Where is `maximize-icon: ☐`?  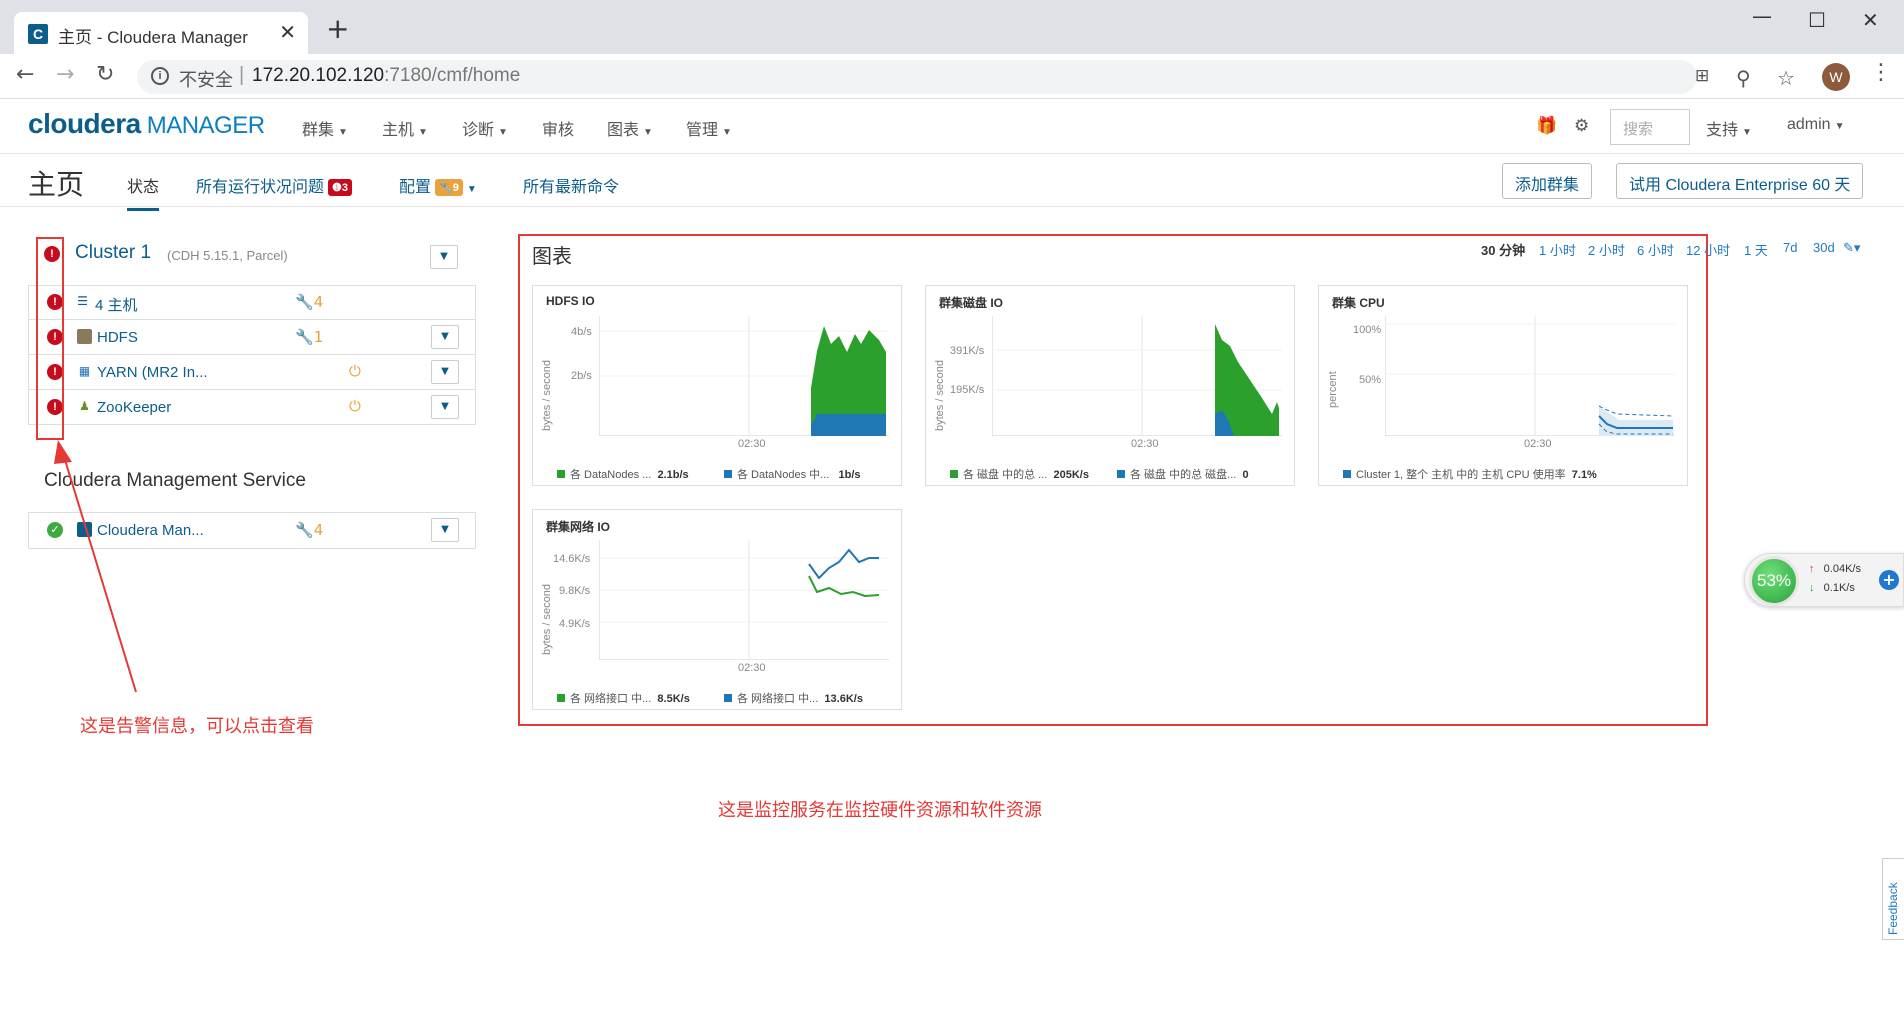 maximize-icon: ☐ is located at coordinates (1817, 20).